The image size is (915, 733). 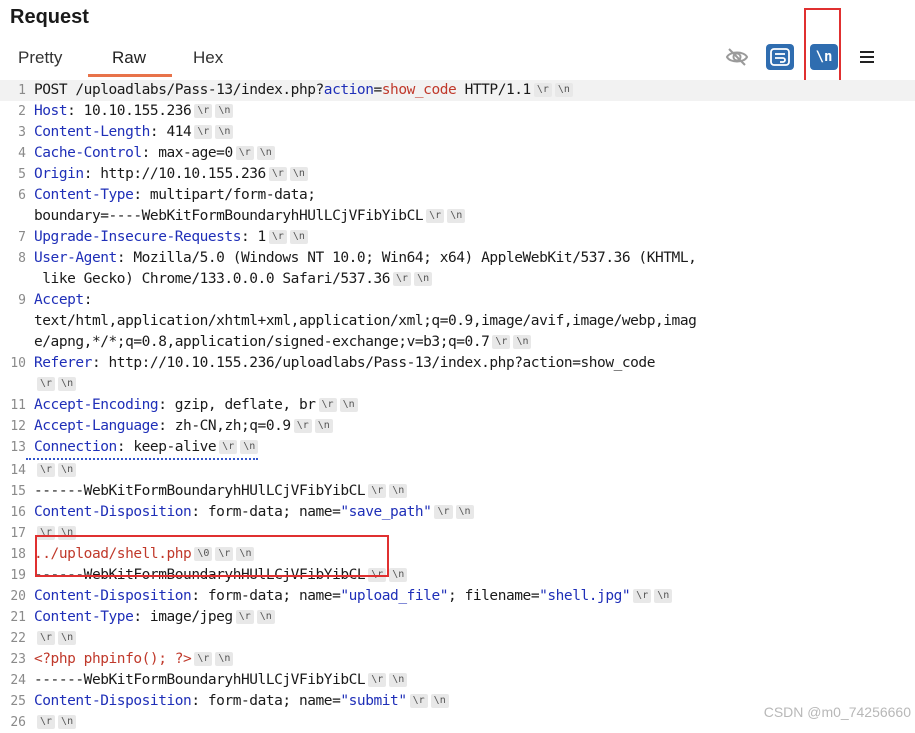 What do you see at coordinates (457, 111) in the screenshot?
I see `header-host: 2 Host: 10.10.155.236 \r \n` at bounding box center [457, 111].